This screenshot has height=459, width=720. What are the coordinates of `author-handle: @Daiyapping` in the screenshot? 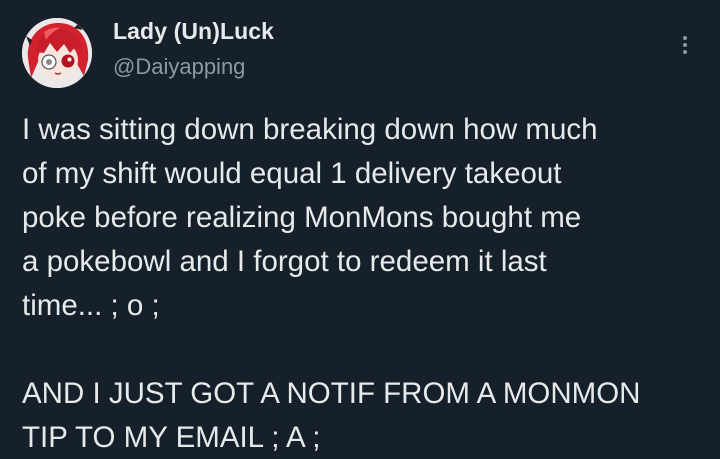 It's located at (179, 67).